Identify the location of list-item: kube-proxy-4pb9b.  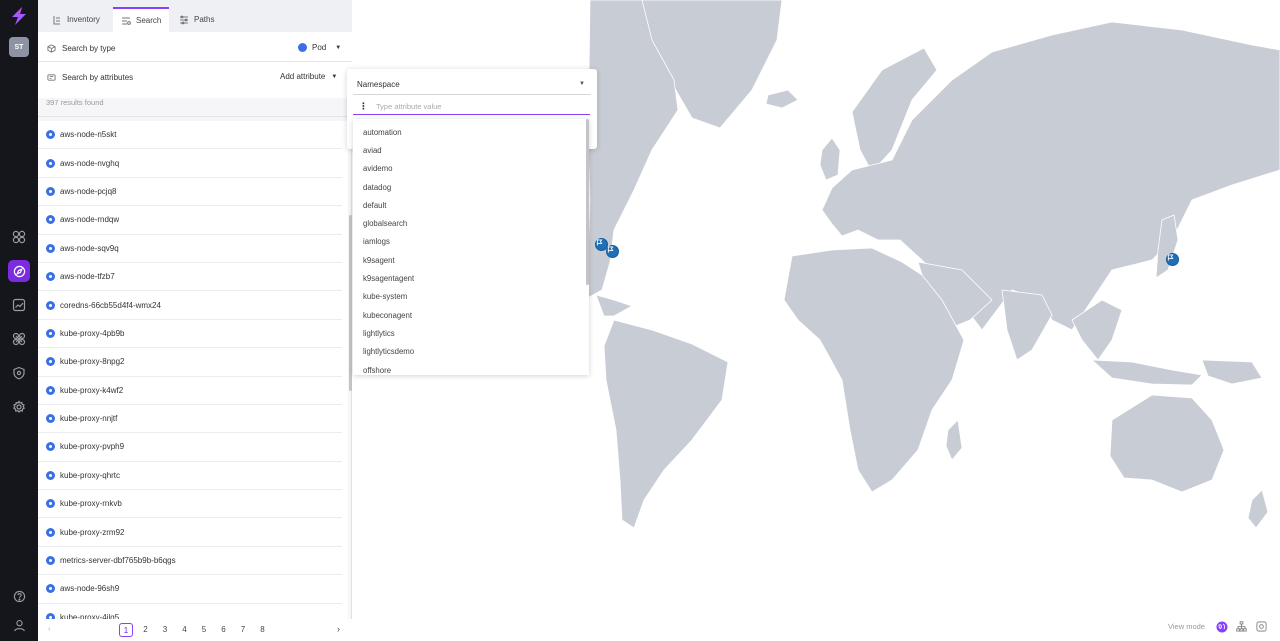
(190, 334).